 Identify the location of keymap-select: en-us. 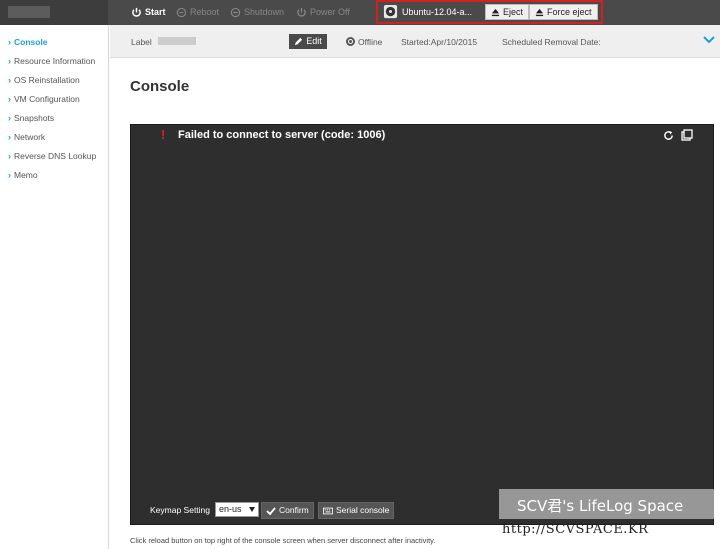
(237, 509).